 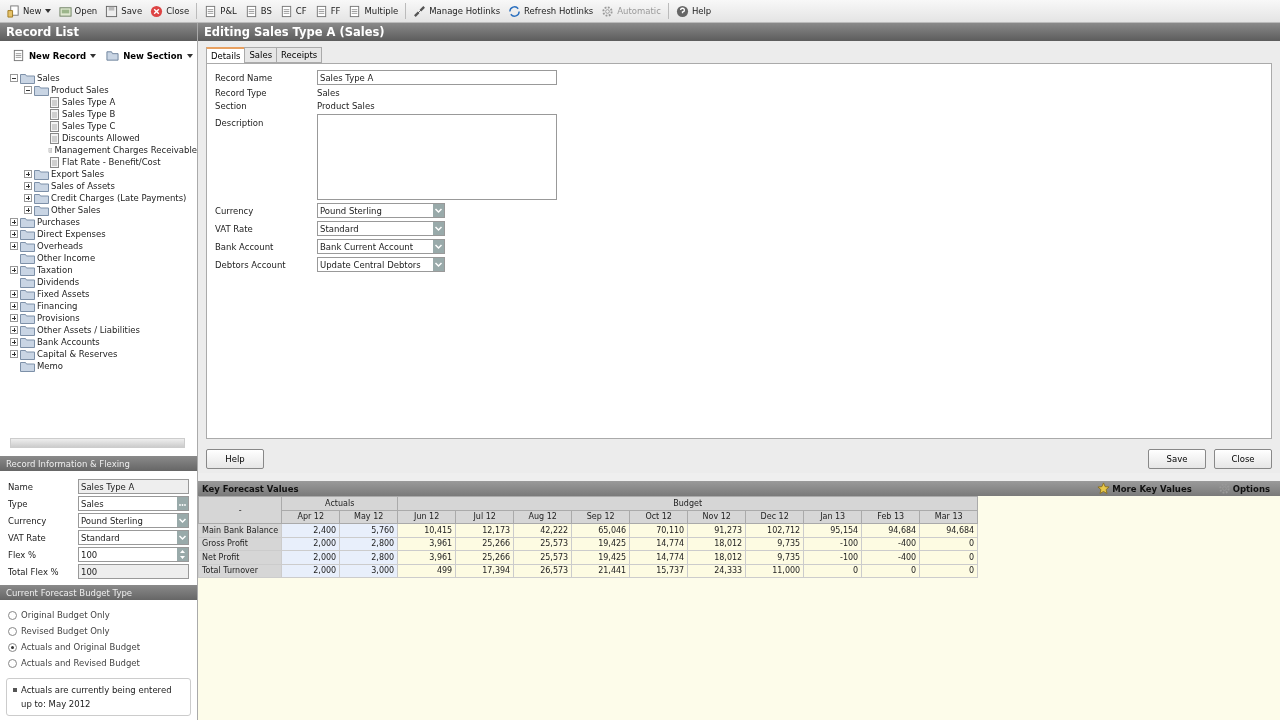 I want to click on tree-item: Other Income, so click(x=66, y=258).